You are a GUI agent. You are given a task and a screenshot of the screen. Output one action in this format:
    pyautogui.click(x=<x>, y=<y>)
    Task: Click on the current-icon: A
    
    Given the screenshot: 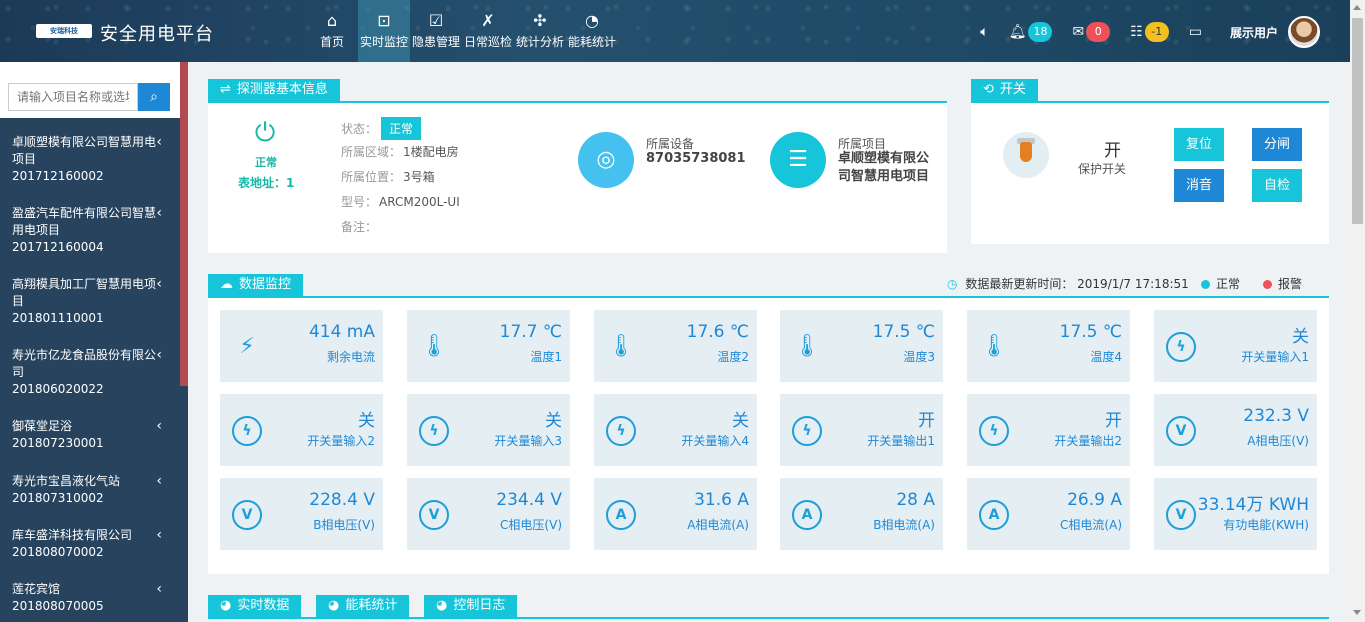 What is the action you would take?
    pyautogui.click(x=621, y=515)
    